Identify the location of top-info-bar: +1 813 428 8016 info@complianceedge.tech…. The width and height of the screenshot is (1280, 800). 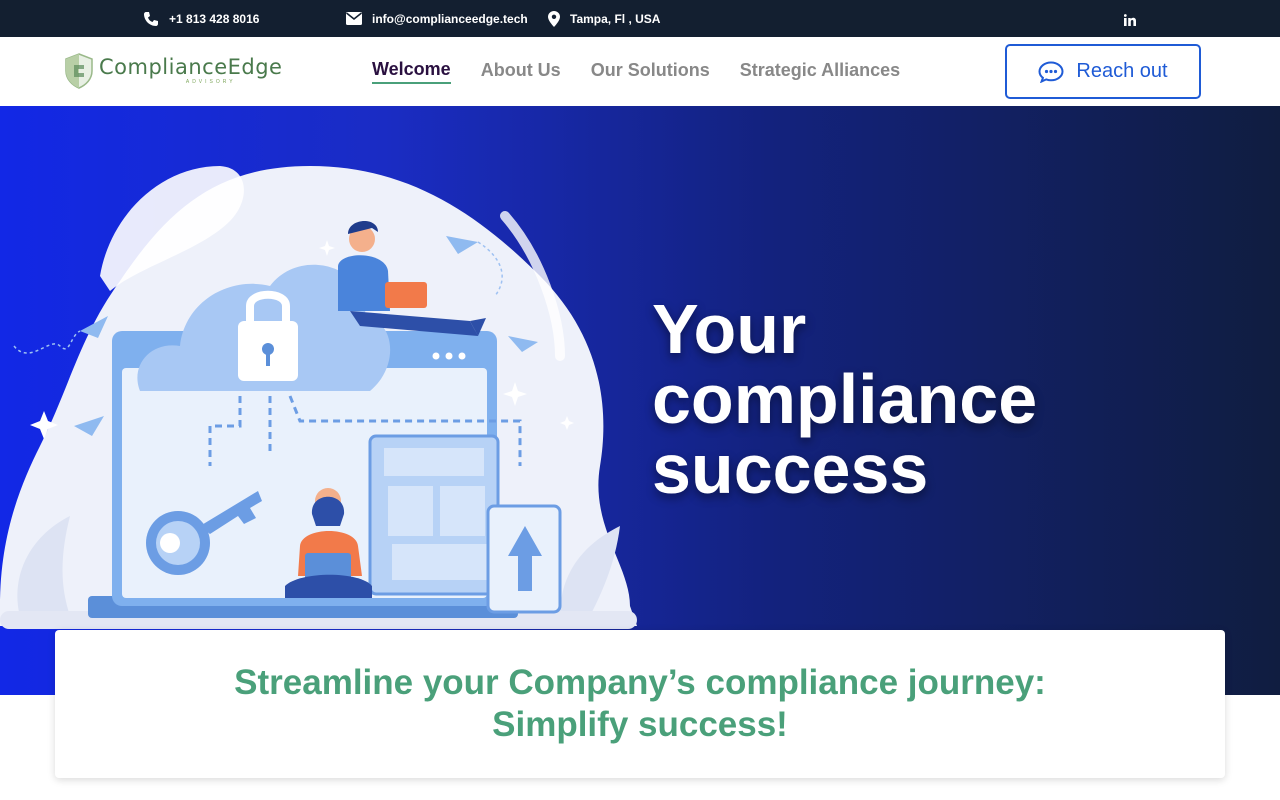
(640, 18).